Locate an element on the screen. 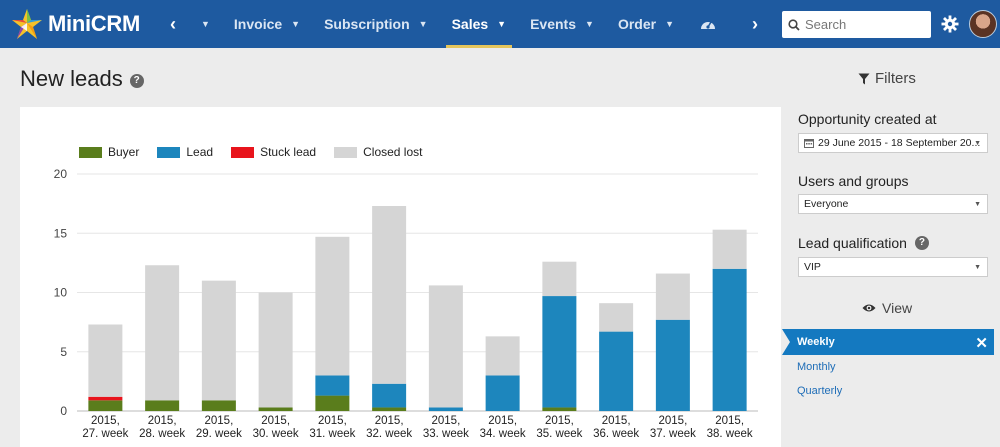 This screenshot has height=447, width=1000. x-tick-label: 32. week is located at coordinates (389, 434).